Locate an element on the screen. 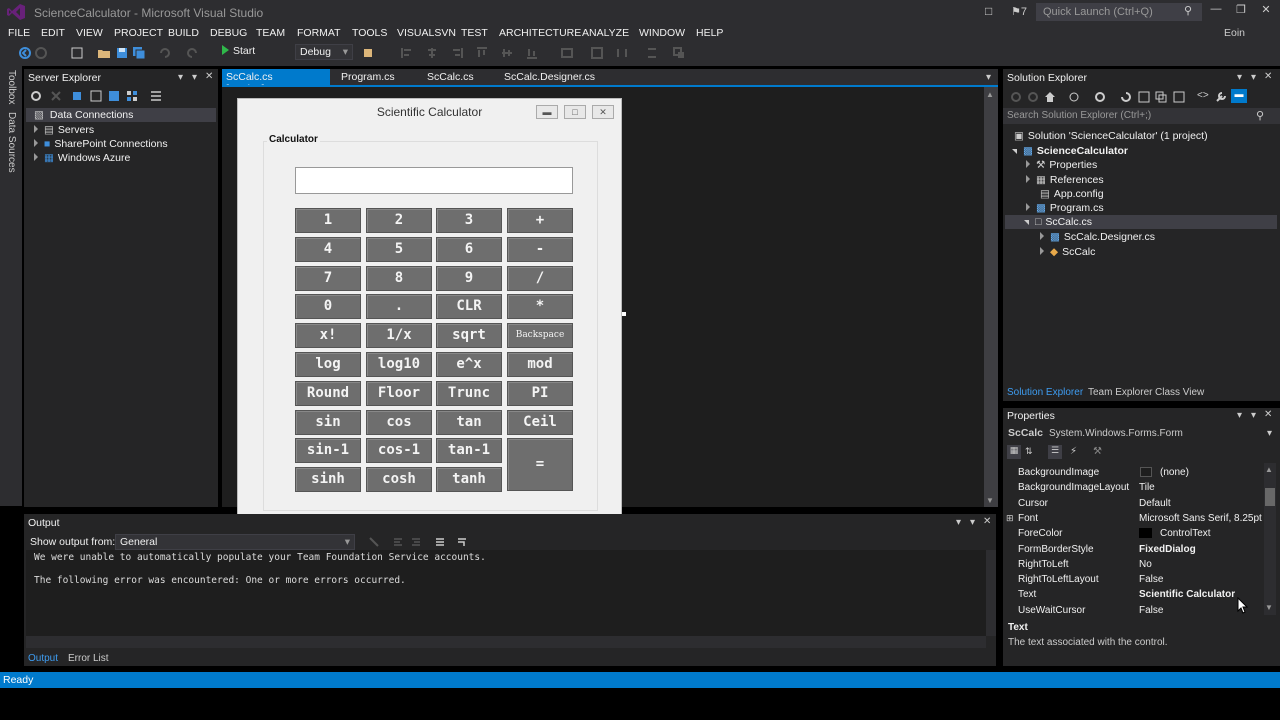 Image resolution: width=1280 pixels, height=720 pixels. calc-button: cos-1 is located at coordinates (399, 450).